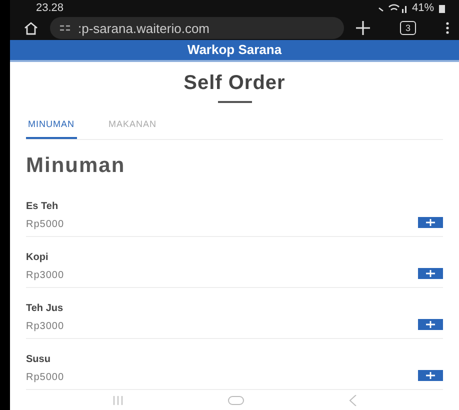 The image size is (459, 410). Describe the element at coordinates (51, 127) in the screenshot. I see `category-tab: MINUMAN` at that location.